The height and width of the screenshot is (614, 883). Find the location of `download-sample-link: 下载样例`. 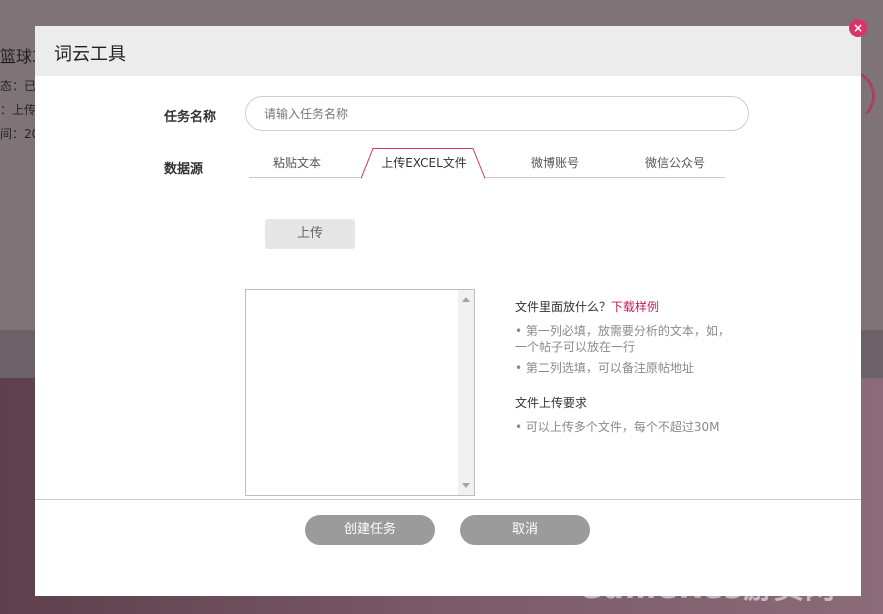

download-sample-link: 下载样例 is located at coordinates (635, 307).